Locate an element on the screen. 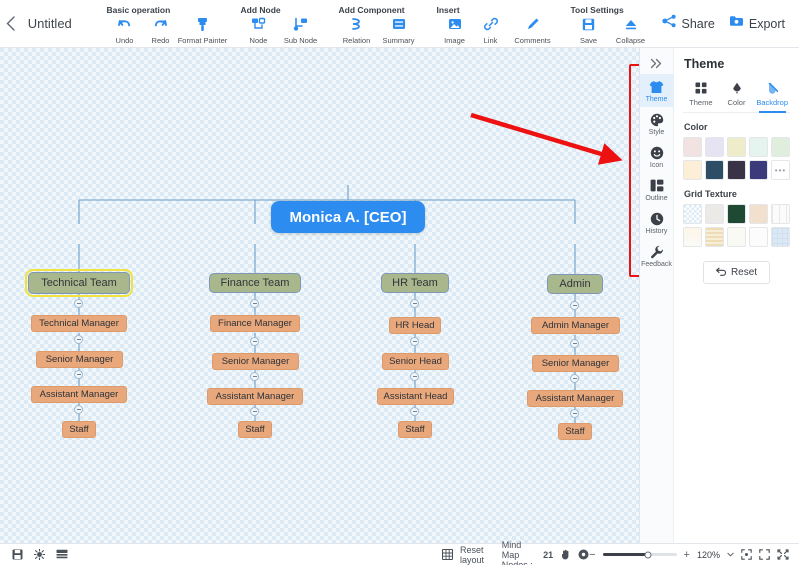 The height and width of the screenshot is (565, 799). mindmap-node-technical-assistant-manager: Assistant Manager is located at coordinates (79, 394).